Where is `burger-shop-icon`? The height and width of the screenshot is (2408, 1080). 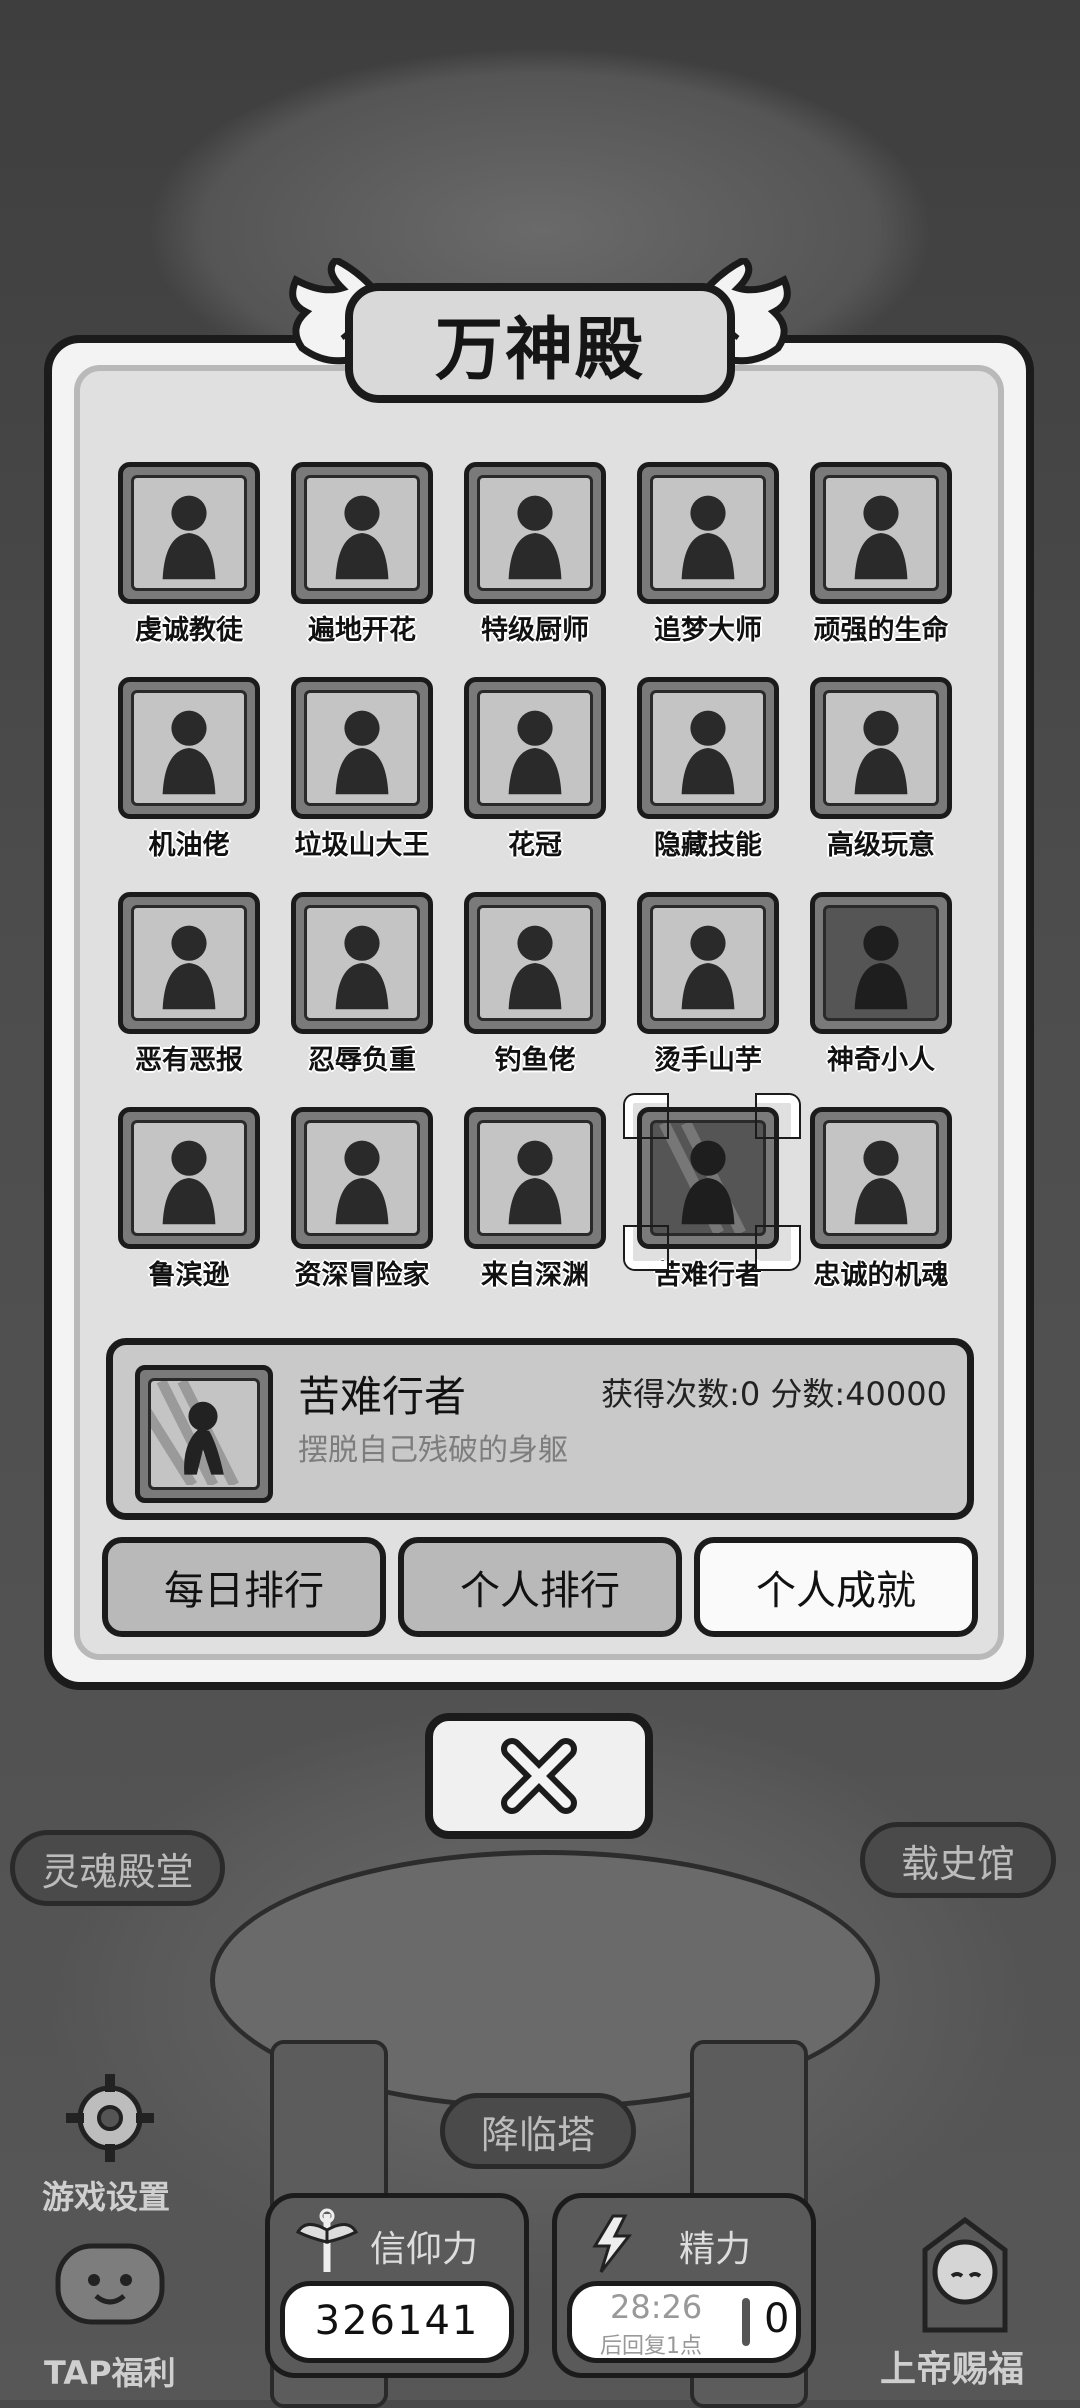 burger-shop-icon is located at coordinates (362, 537).